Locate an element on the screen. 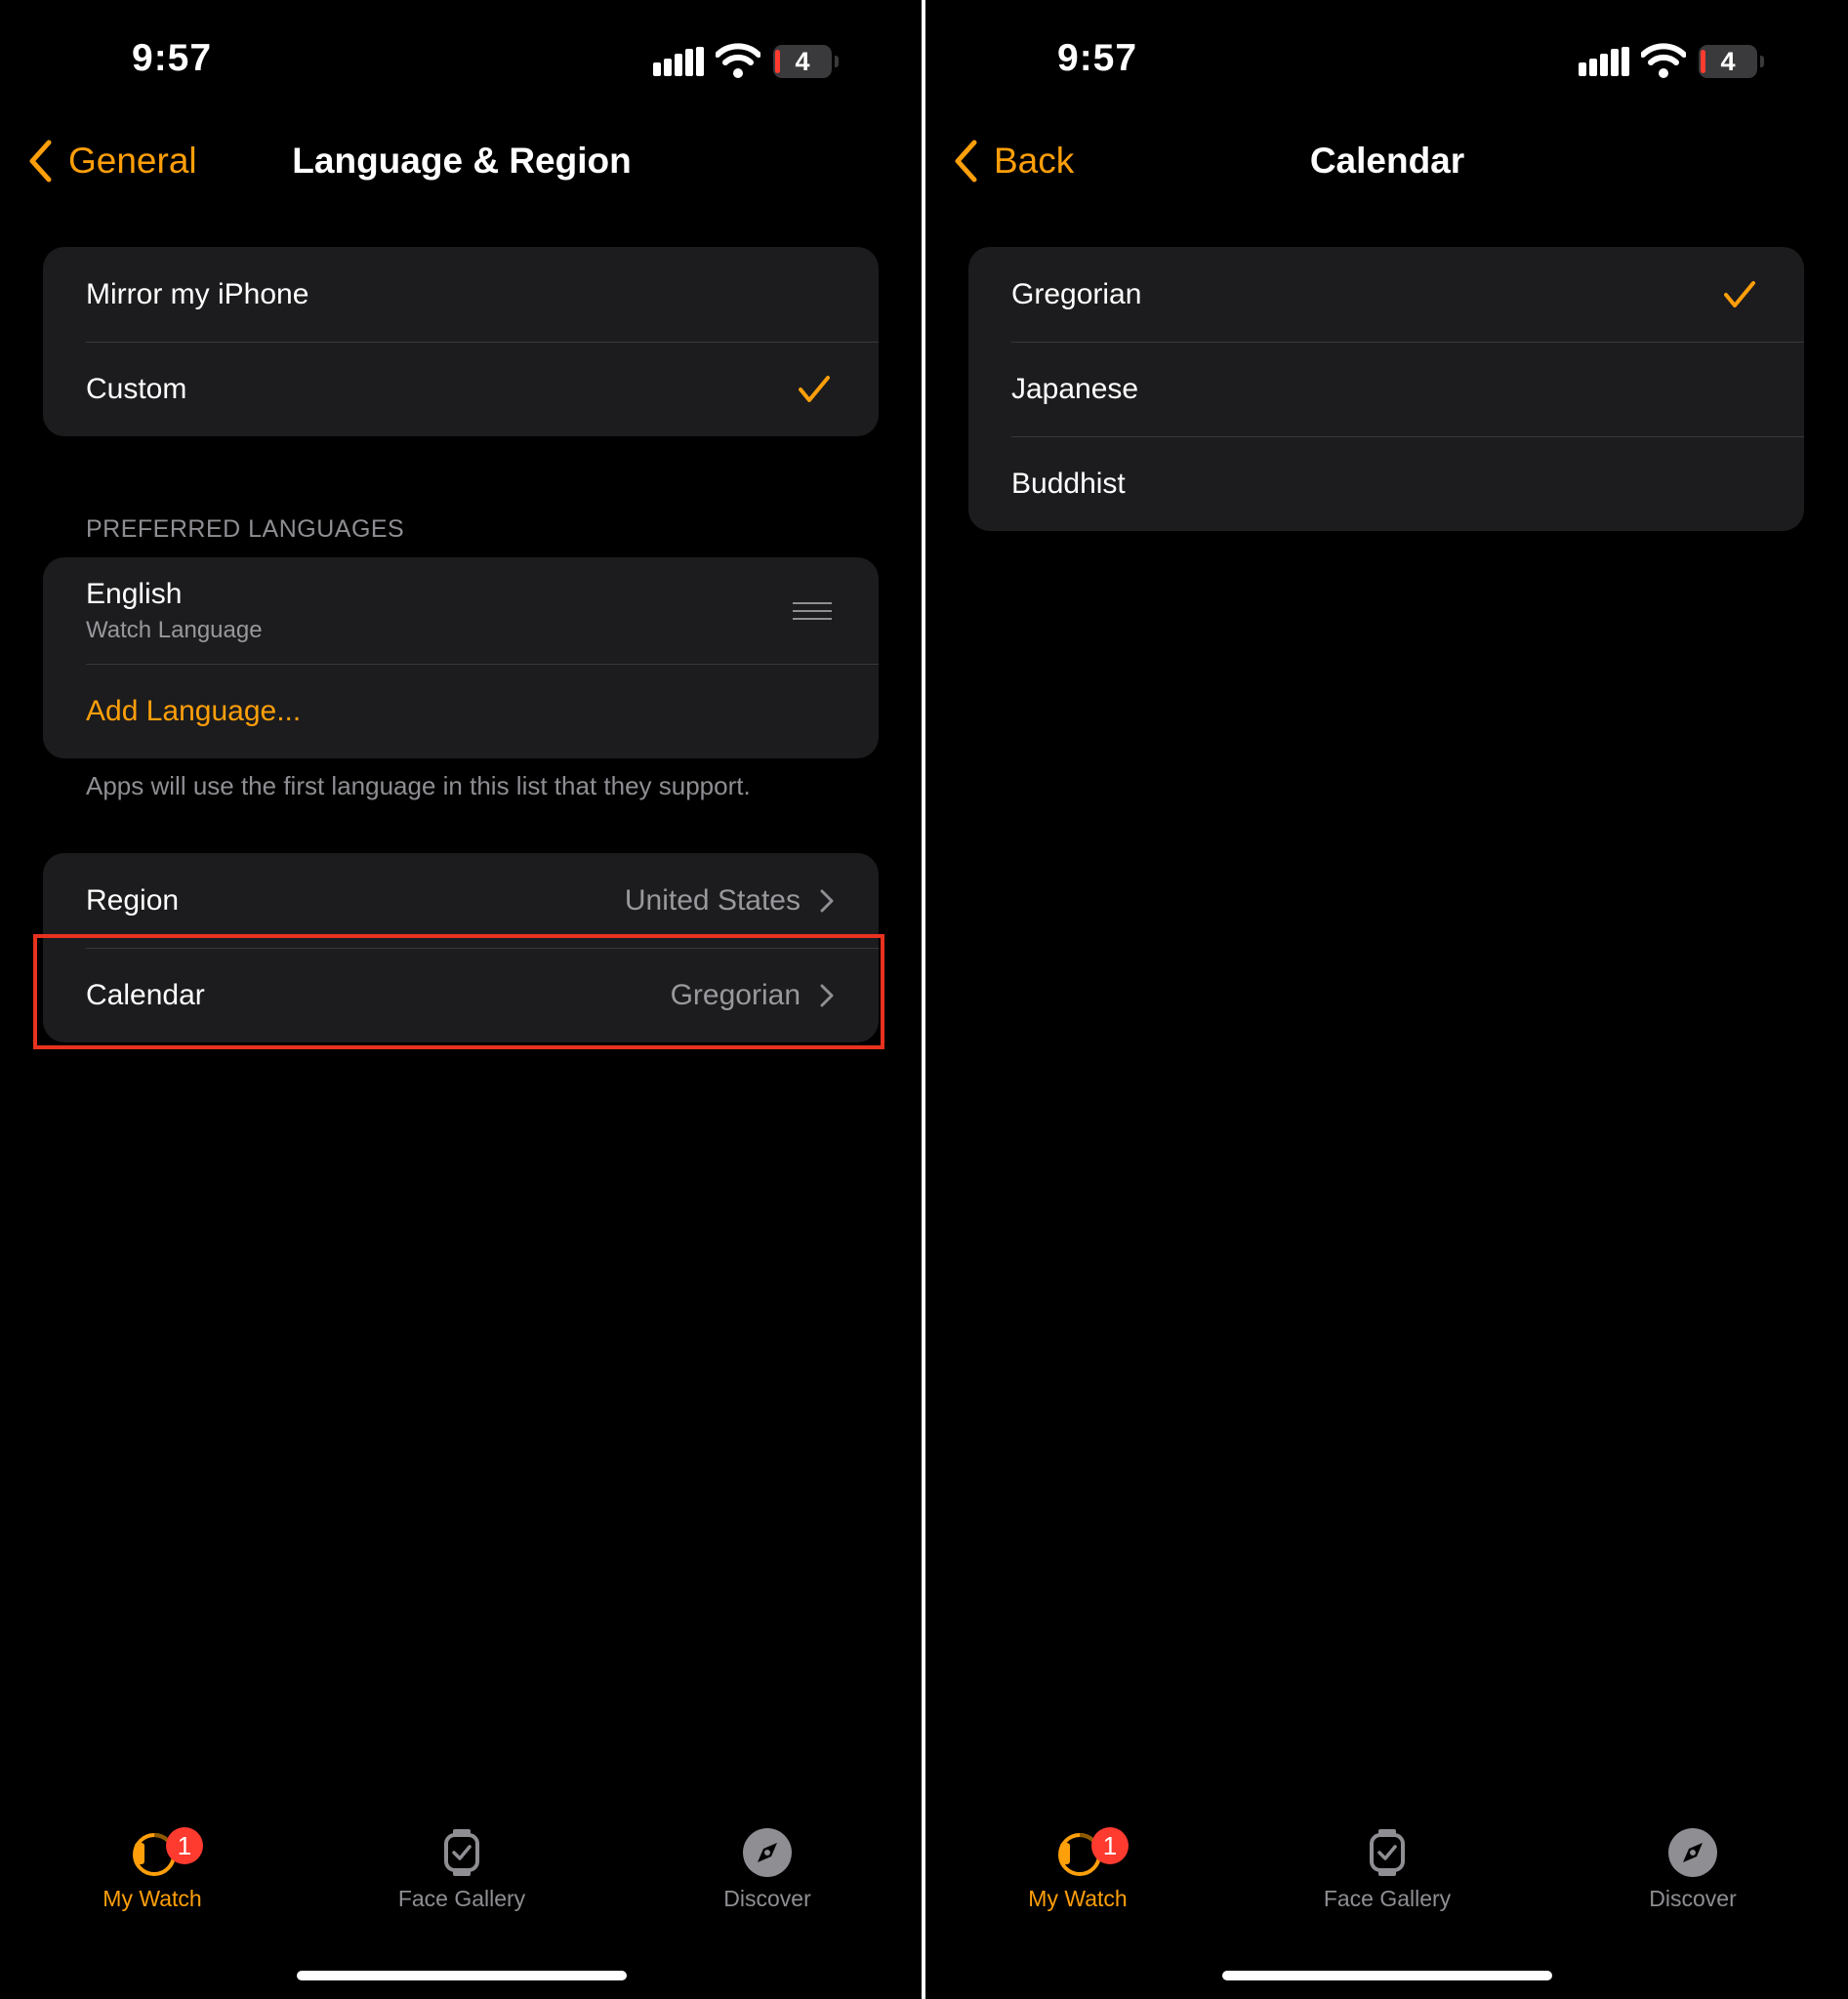 Image resolution: width=1848 pixels, height=1999 pixels. chevron-right-icon is located at coordinates (827, 900).